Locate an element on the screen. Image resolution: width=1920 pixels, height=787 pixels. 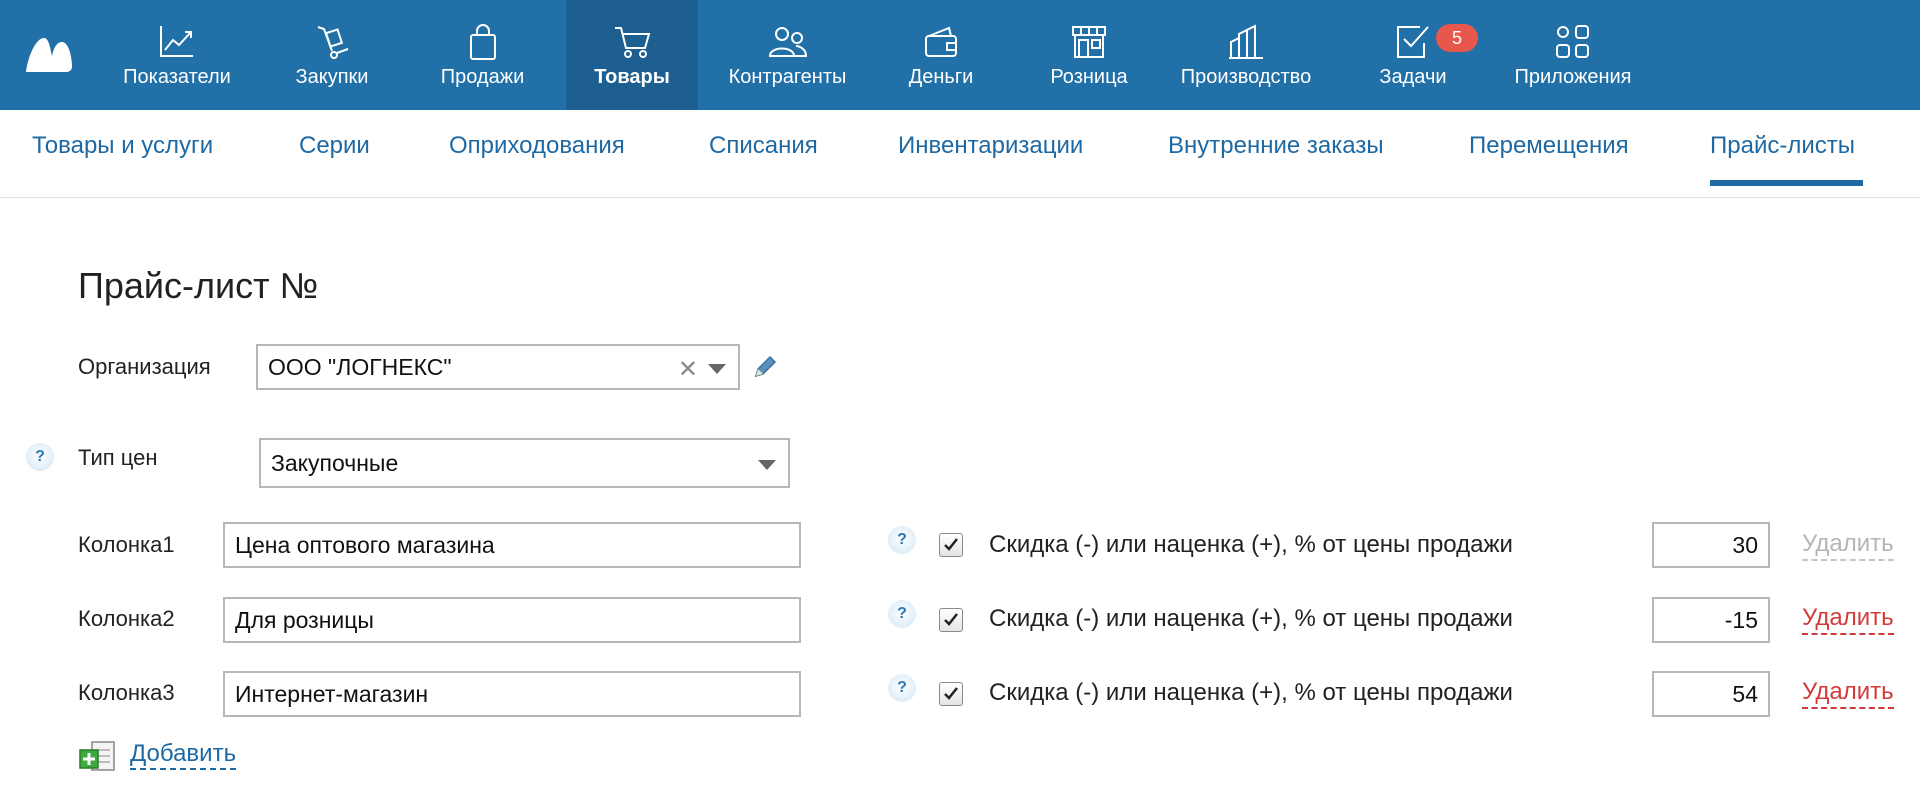
nav-item-indicators: Показатели is located at coordinates (177, 55).